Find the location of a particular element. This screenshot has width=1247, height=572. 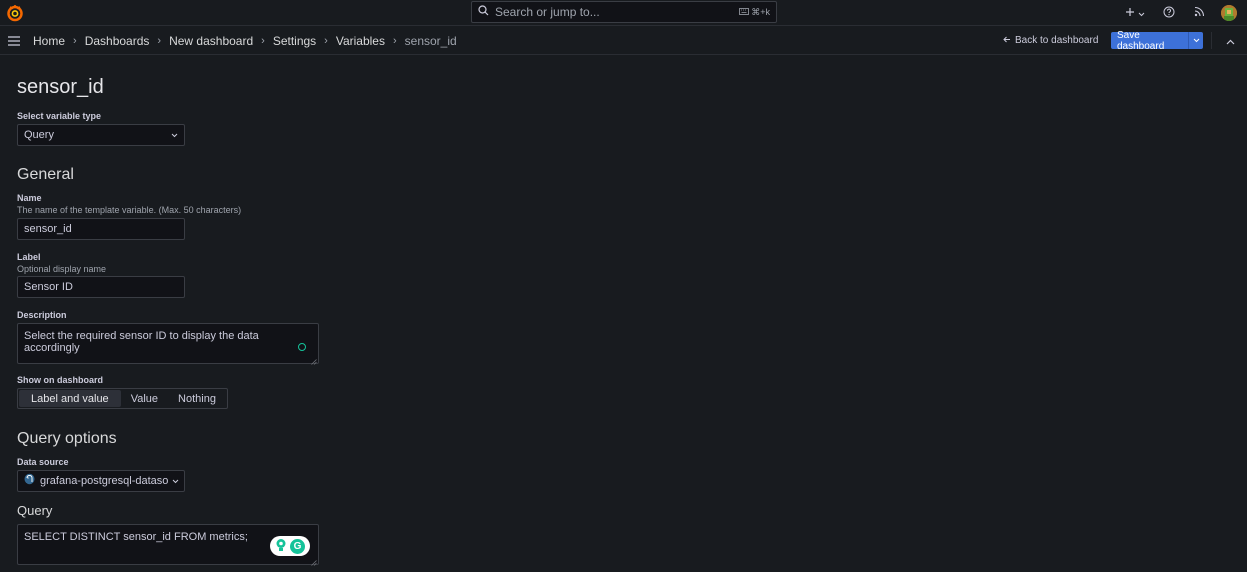

grammarly-icon is located at coordinates (302, 347).